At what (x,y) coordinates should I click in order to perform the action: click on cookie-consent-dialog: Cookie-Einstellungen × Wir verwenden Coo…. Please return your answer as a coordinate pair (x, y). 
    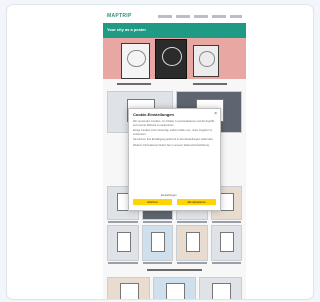
    Looking at the image, I should click on (174, 159).